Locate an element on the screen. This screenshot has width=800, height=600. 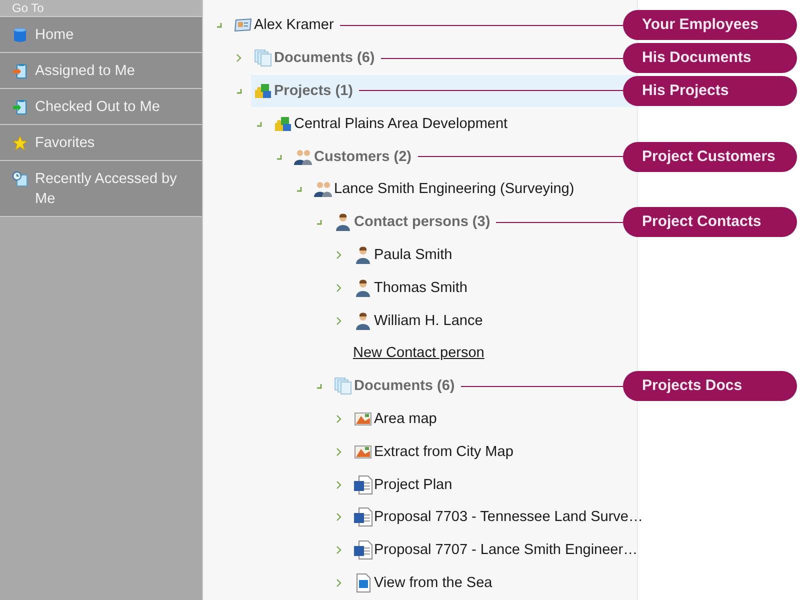
tree-node: William H. Lance is located at coordinates (488, 320).